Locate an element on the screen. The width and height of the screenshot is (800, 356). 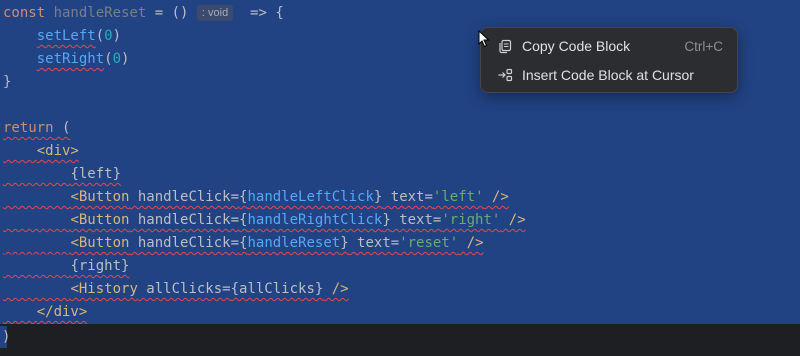
code-line-2: setLeft(0) is located at coordinates (62, 36).